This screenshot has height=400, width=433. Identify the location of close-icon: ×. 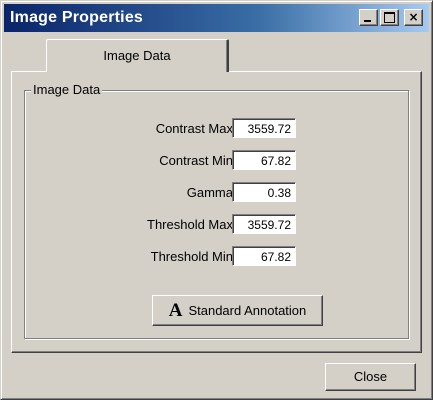
(413, 17).